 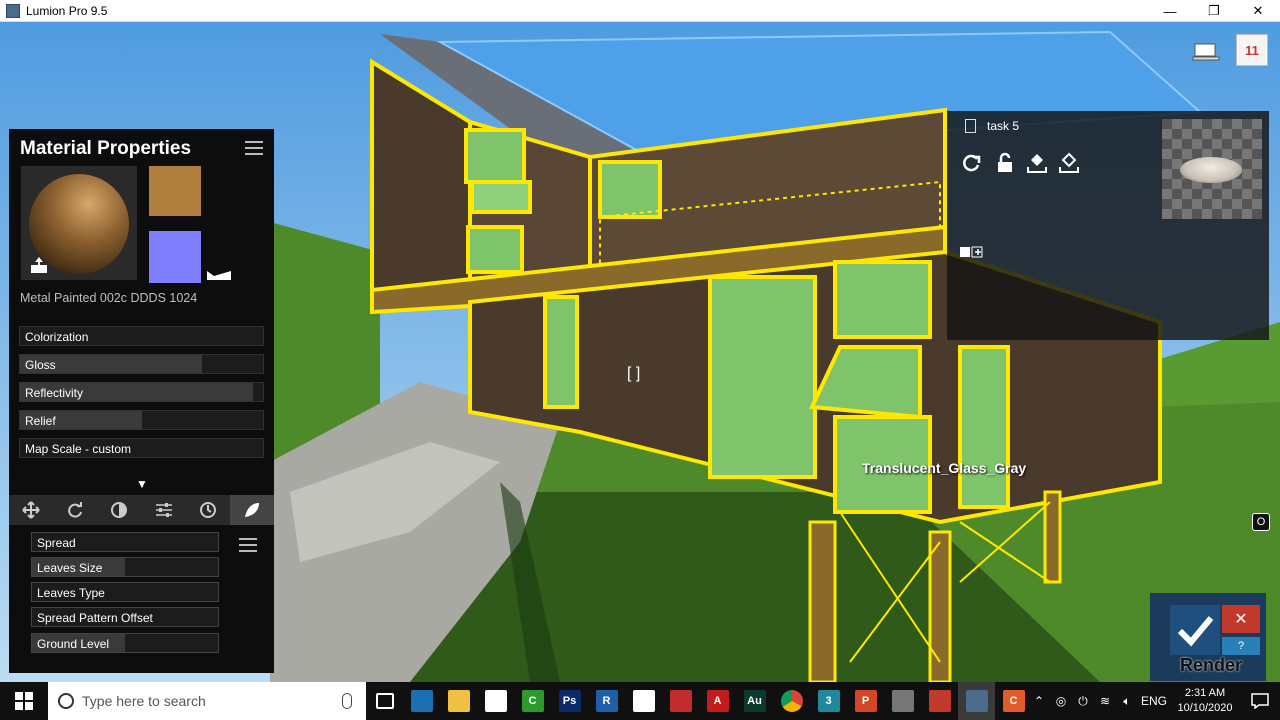 I want to click on volume-icon: 🔈︎, so click(x=1127, y=701).